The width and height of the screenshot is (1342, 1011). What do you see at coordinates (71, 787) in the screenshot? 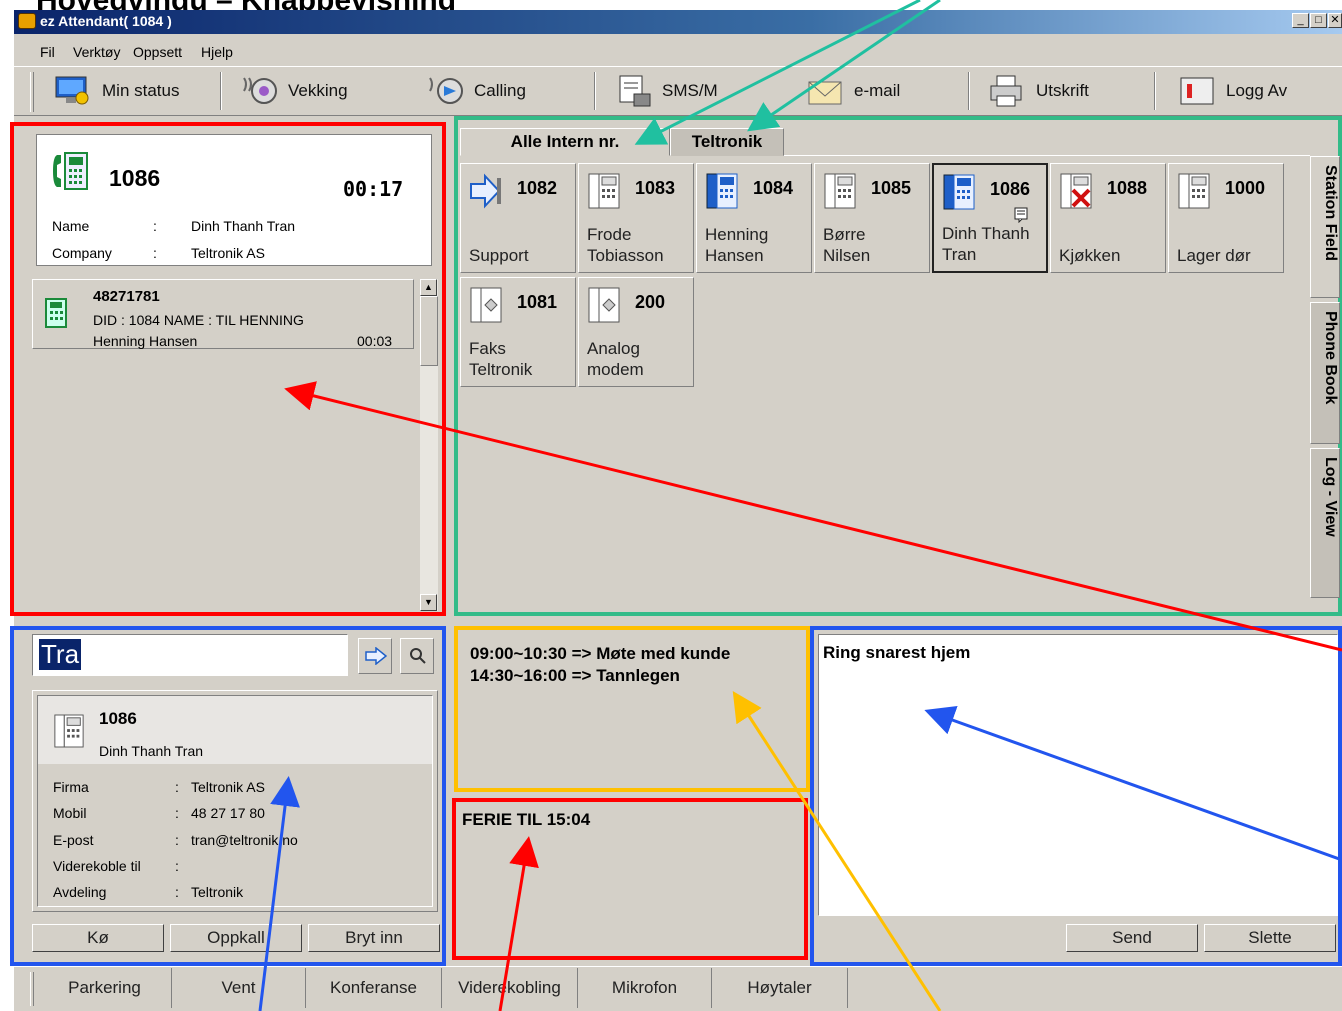
I see `field-label-firma: Firma` at bounding box center [71, 787].